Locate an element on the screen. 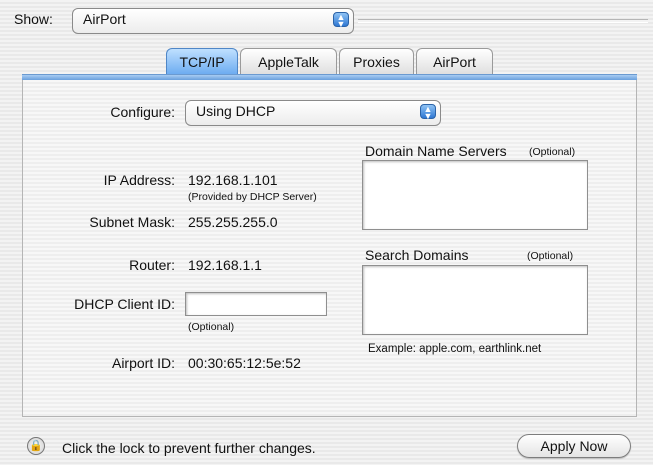  router-label: Router: is located at coordinates (152, 265).